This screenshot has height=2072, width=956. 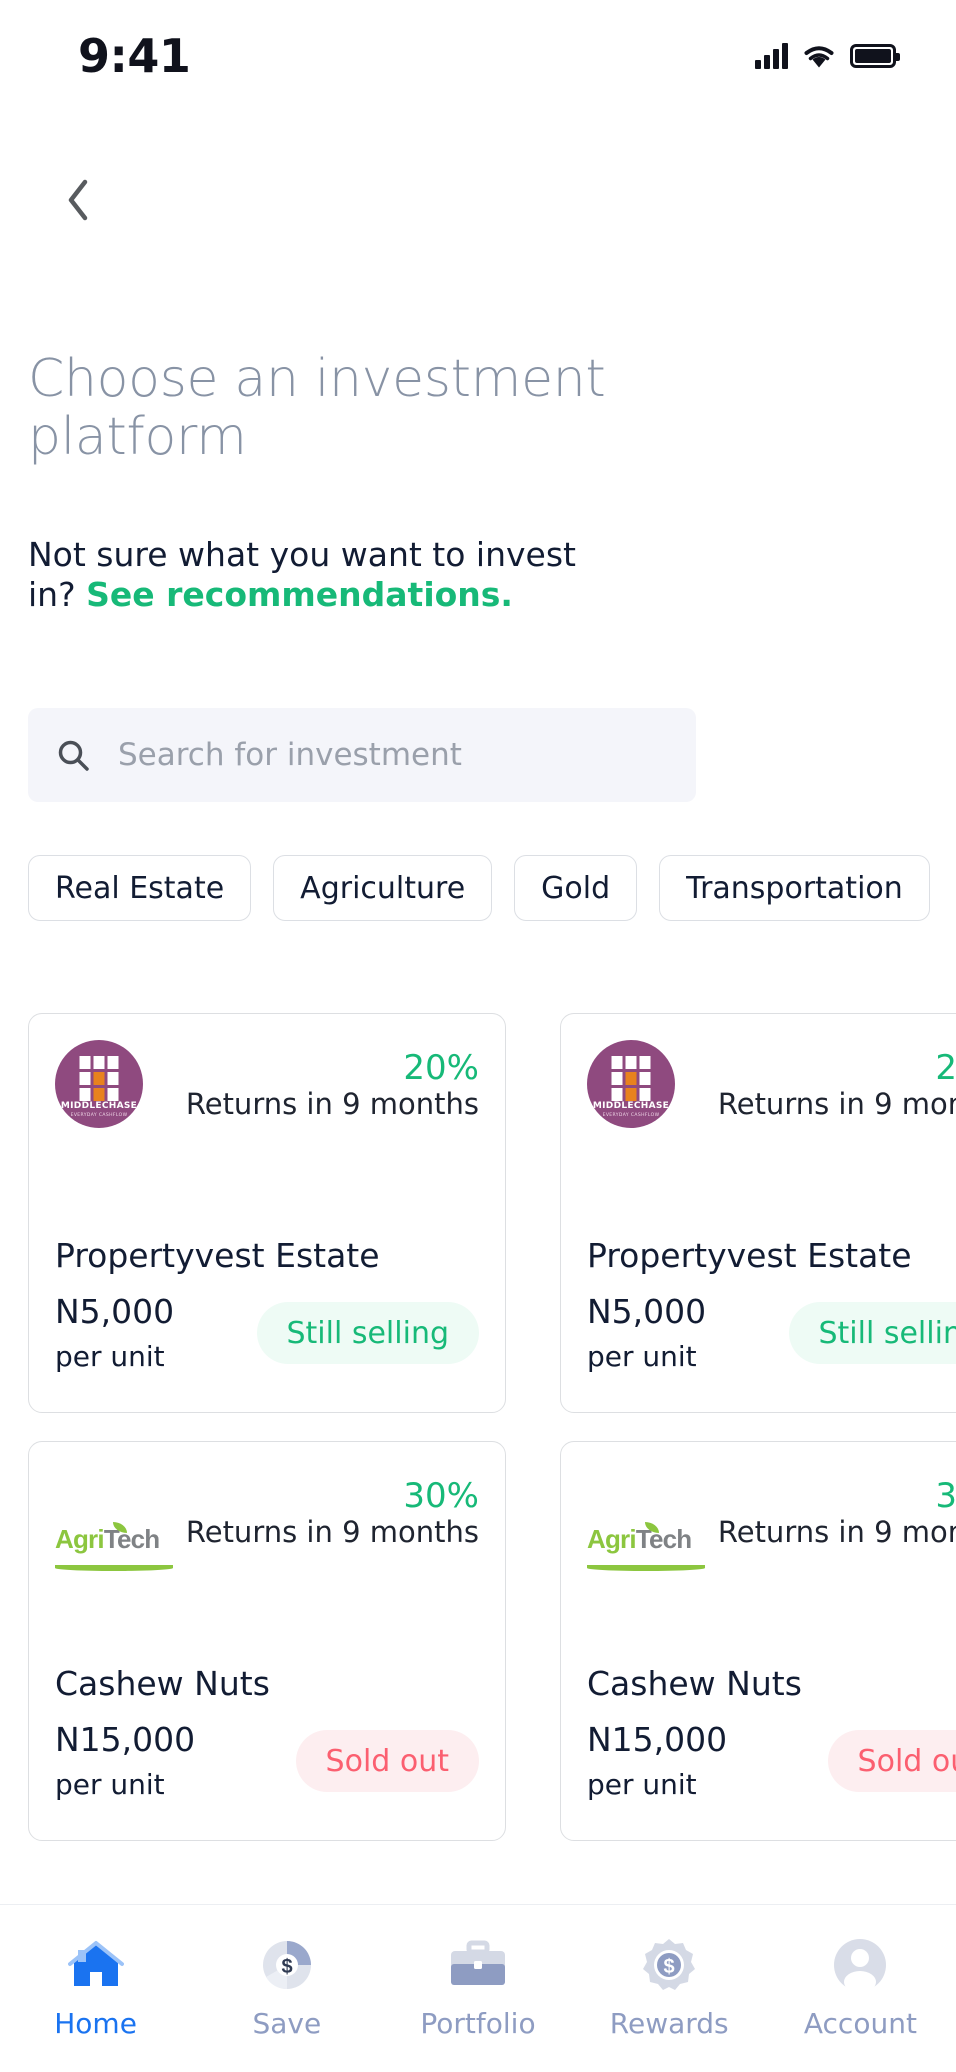 What do you see at coordinates (478, 2023) in the screenshot?
I see `nav-label-portfolio: Portfolio` at bounding box center [478, 2023].